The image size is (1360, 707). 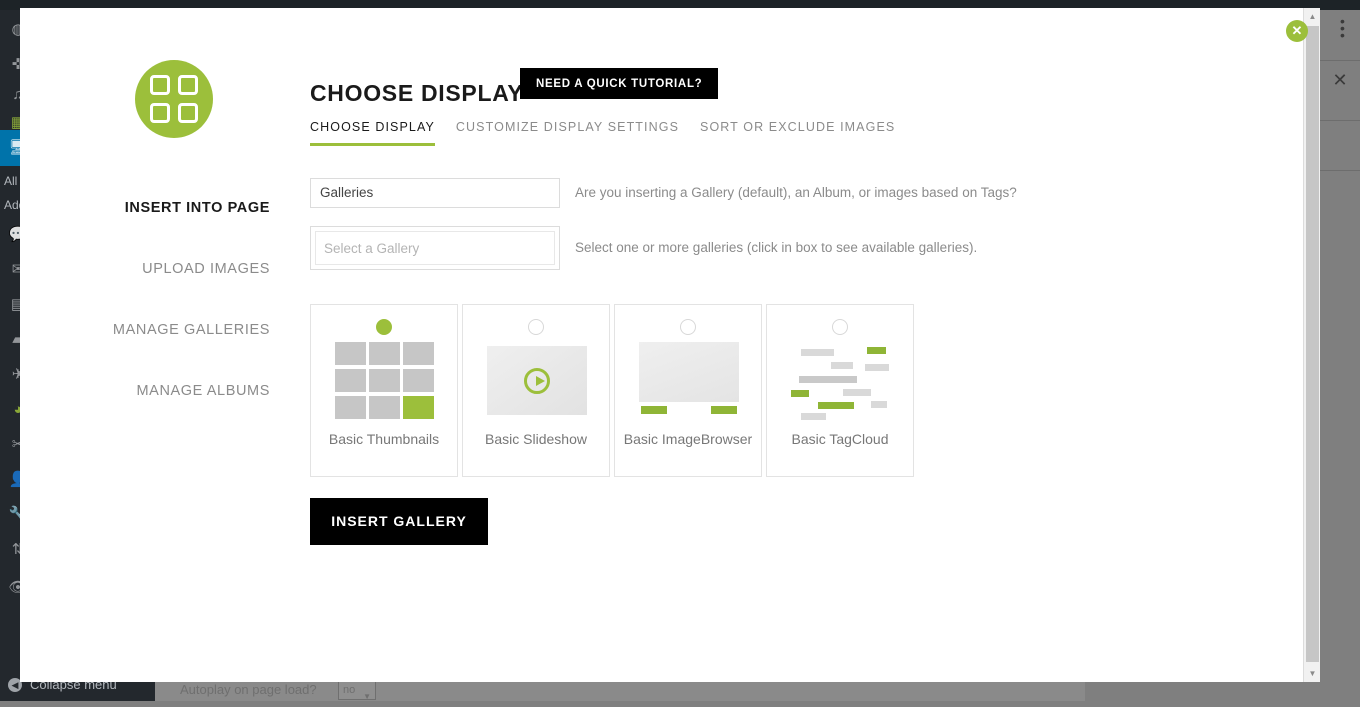 What do you see at coordinates (567, 133) in the screenshot?
I see `tab-customize-display-settings: CUSTOMIZE DISPLAY SETTINGS` at bounding box center [567, 133].